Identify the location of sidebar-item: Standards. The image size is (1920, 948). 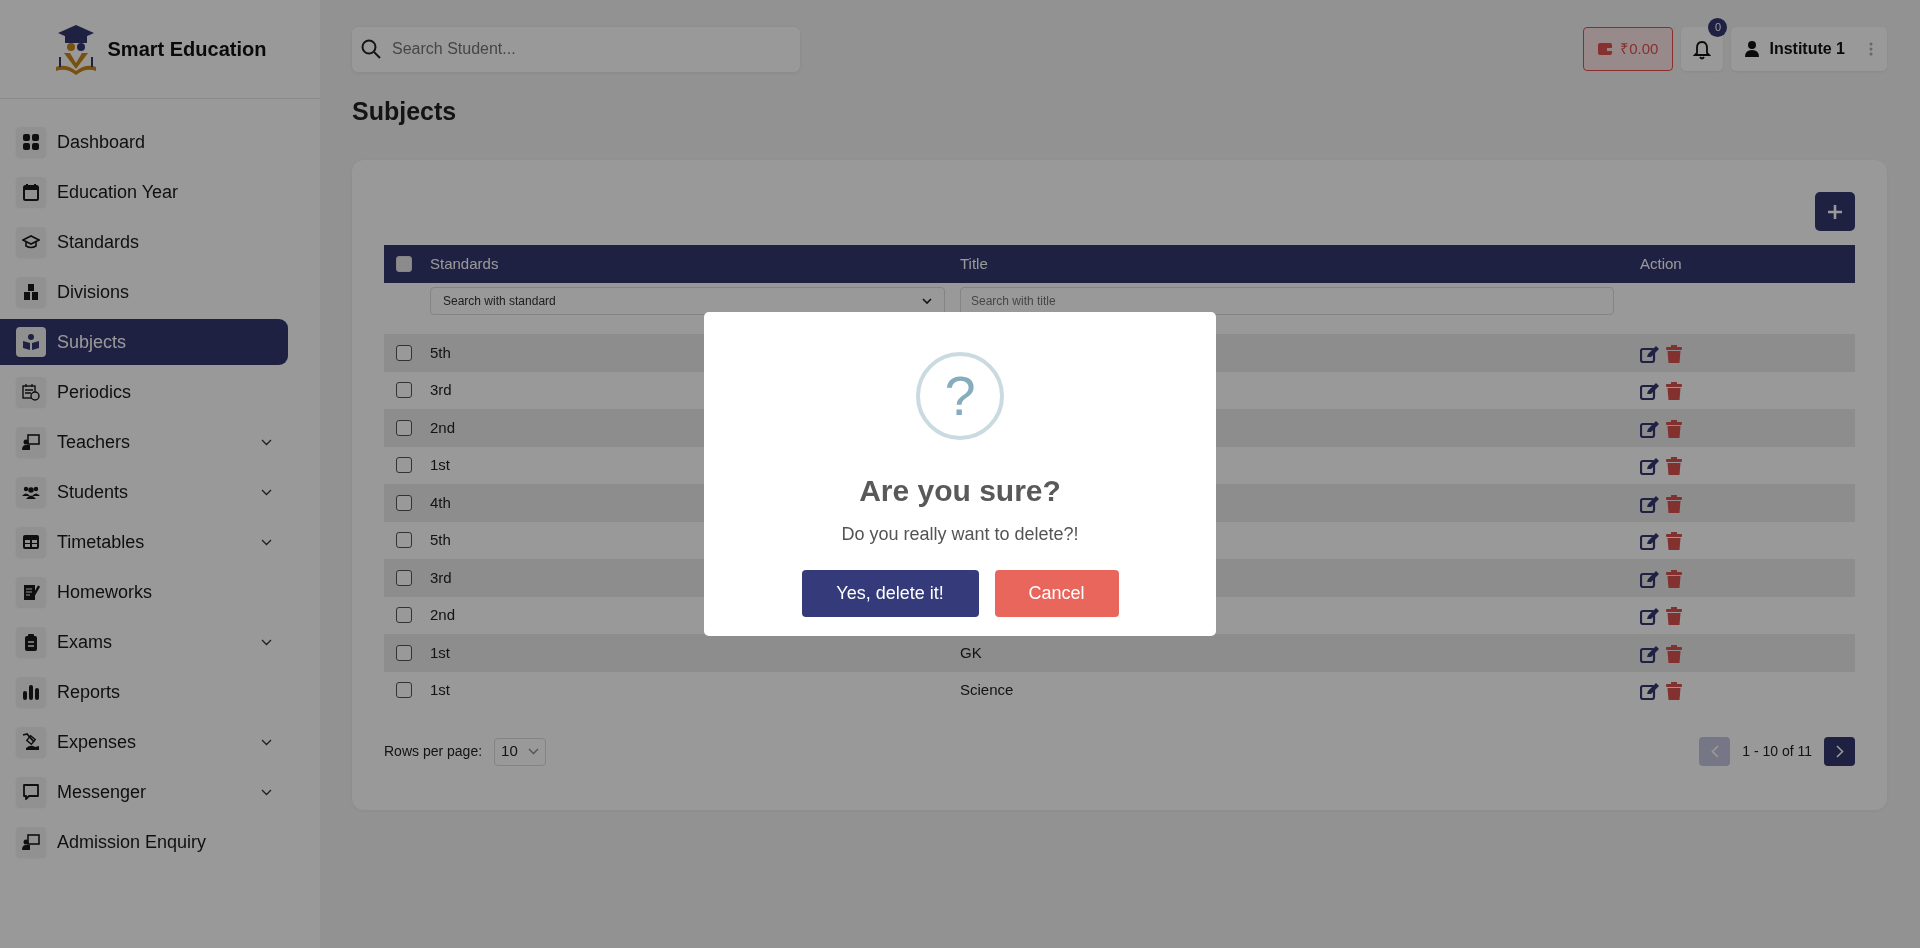
(144, 242).